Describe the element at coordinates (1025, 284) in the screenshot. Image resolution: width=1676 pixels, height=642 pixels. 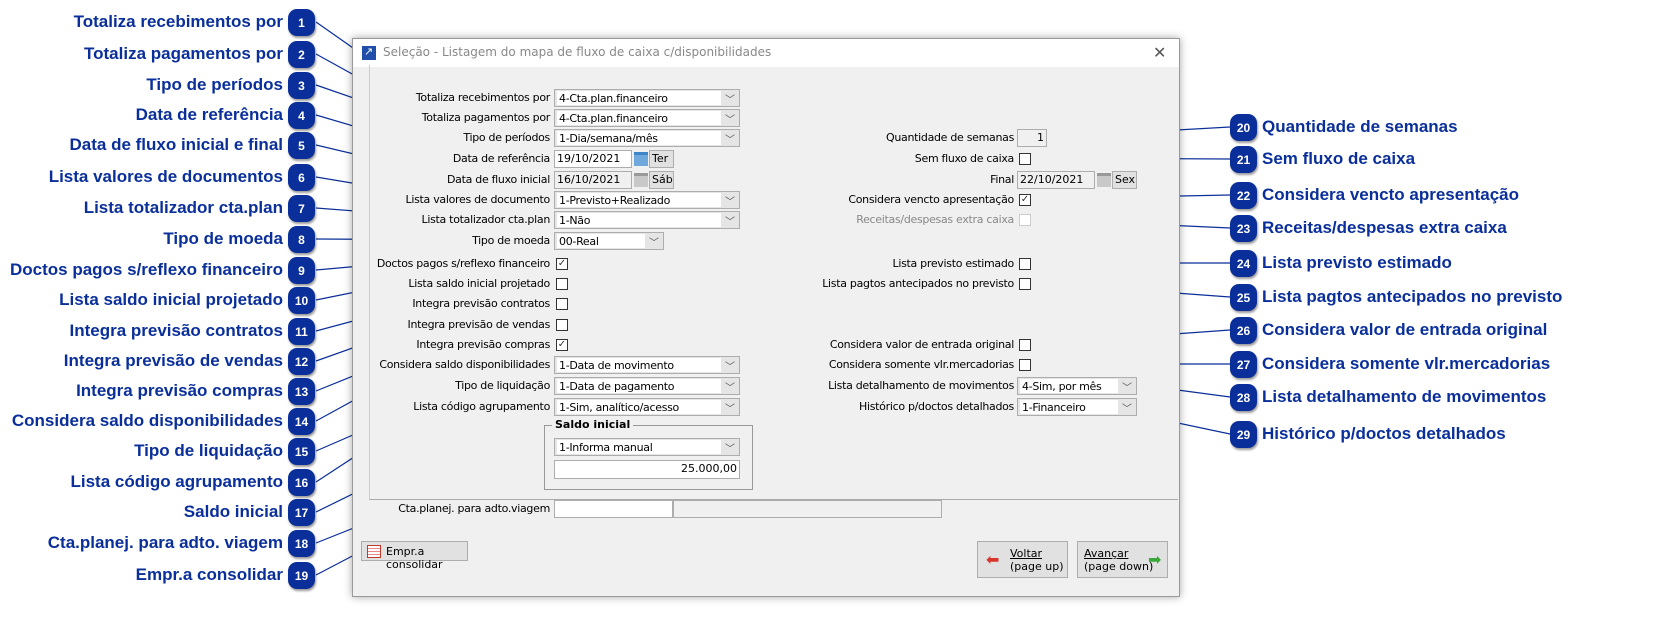
I see `lista-pagtos-antecipados-no-previsto-checkbox` at that location.